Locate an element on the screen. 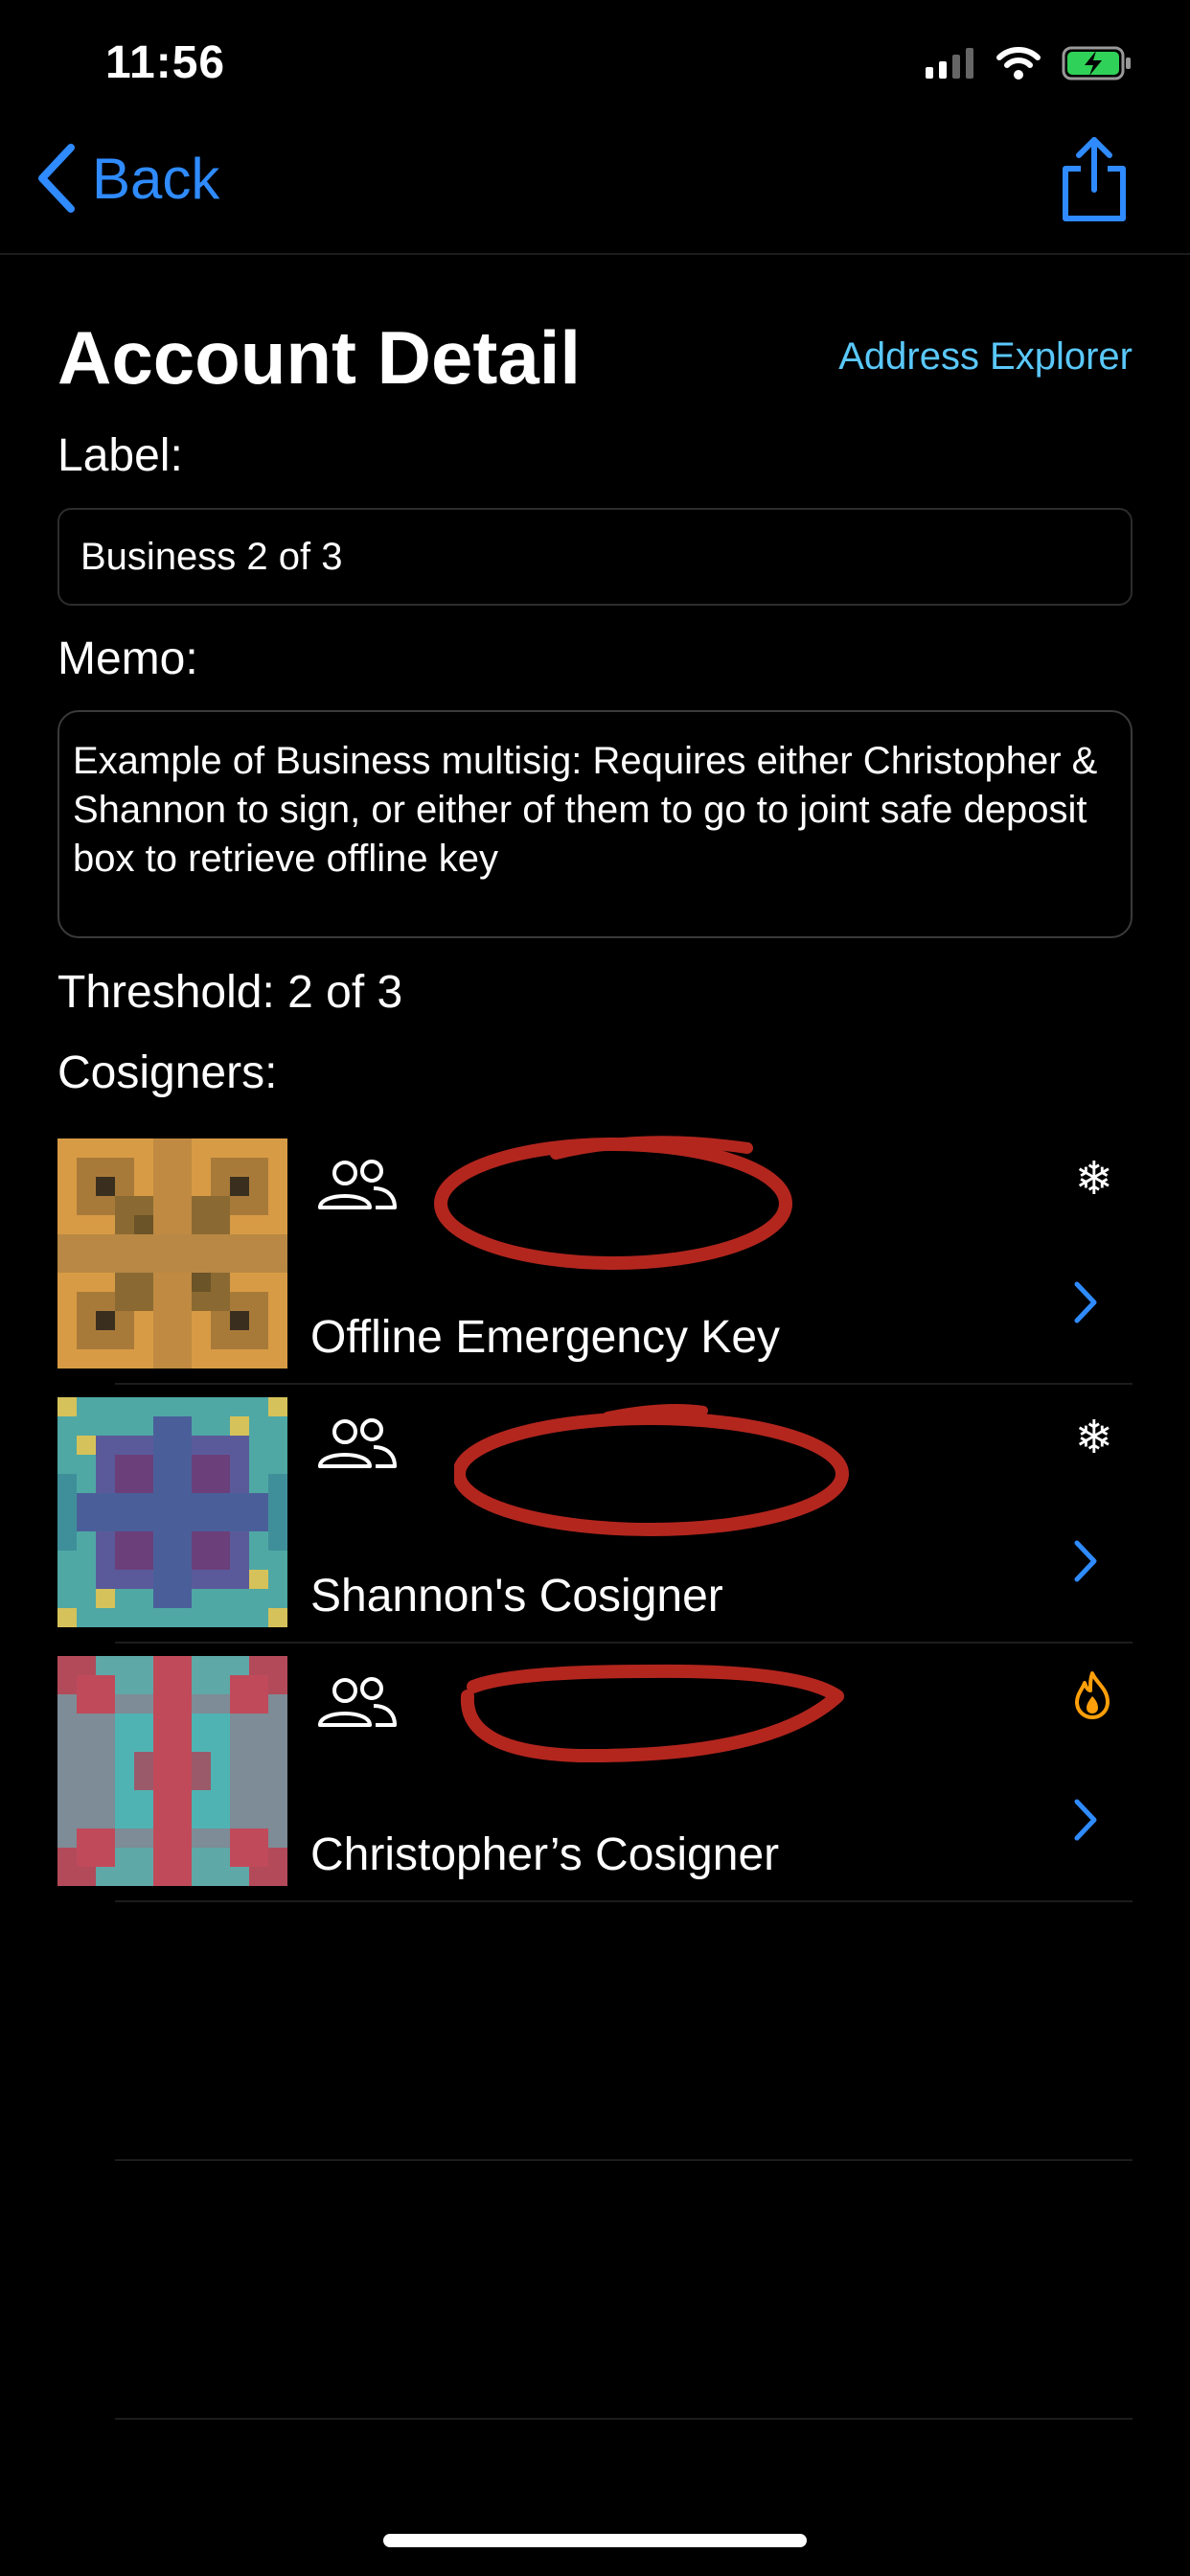 This screenshot has width=1190, height=2576. cosigners-heading: Cosigners: is located at coordinates (167, 1072).